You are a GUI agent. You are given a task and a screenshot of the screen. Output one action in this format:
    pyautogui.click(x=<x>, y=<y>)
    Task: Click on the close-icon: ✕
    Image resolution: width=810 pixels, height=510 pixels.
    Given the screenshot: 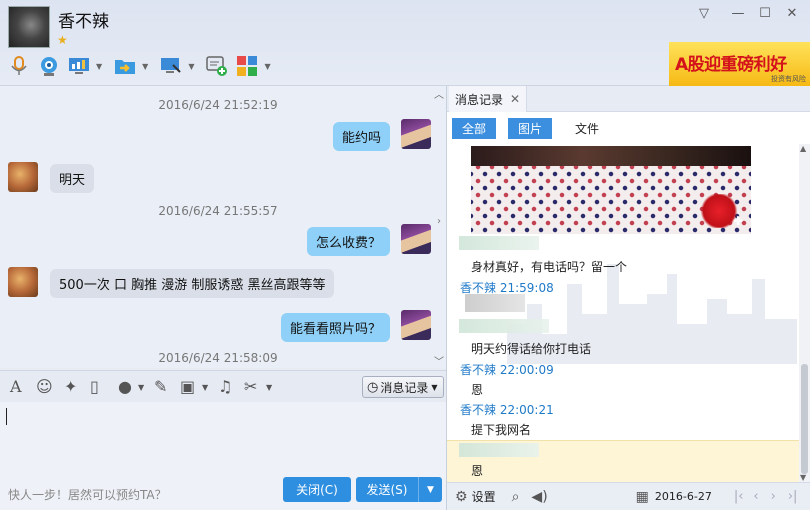 What is the action you would take?
    pyautogui.click(x=515, y=99)
    